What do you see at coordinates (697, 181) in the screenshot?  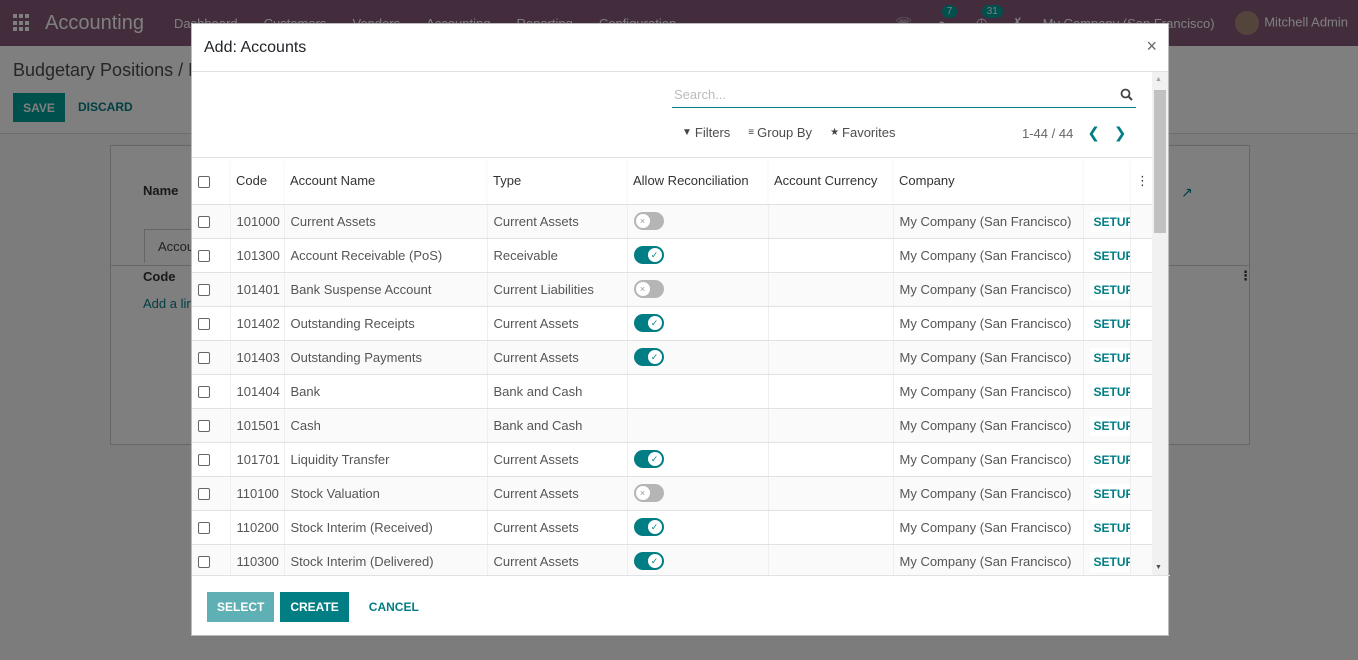 I see `column-header-allow-reconciliation: Allow Reconciliation` at bounding box center [697, 181].